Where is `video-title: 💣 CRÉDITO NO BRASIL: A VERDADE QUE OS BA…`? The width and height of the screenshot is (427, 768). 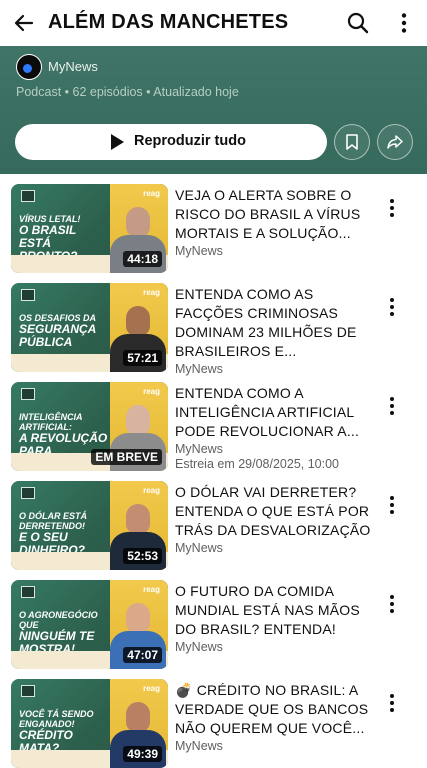
video-title: 💣 CRÉDITO NO BRASIL: A VERDADE QUE OS BA… is located at coordinates (273, 709).